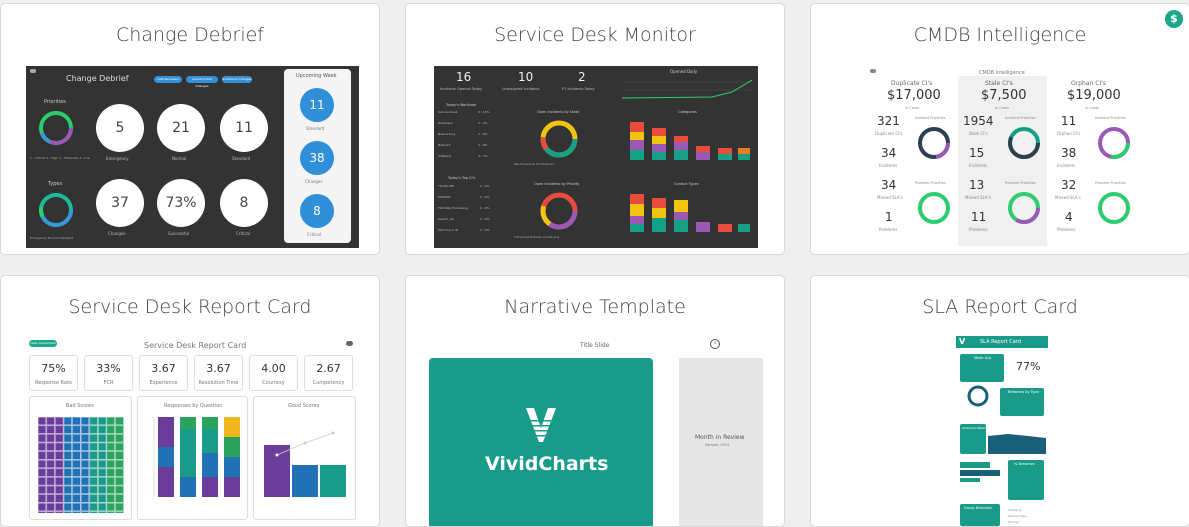 The image size is (1189, 527). What do you see at coordinates (721, 442) in the screenshot?
I see `side-slide-preview: Month in Review Sample, 2019` at bounding box center [721, 442].